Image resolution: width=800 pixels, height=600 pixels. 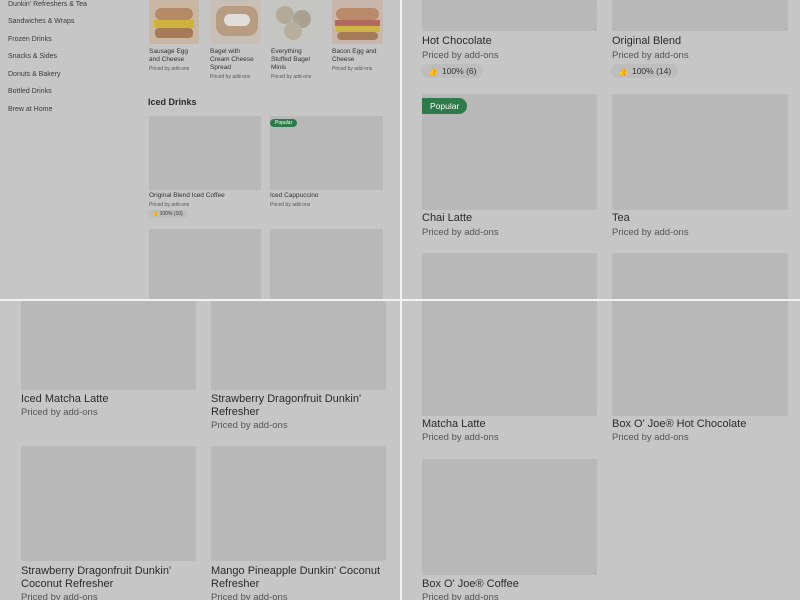 What do you see at coordinates (290, 59) in the screenshot?
I see `item-name-line: Stuffed Bagel` at bounding box center [290, 59].